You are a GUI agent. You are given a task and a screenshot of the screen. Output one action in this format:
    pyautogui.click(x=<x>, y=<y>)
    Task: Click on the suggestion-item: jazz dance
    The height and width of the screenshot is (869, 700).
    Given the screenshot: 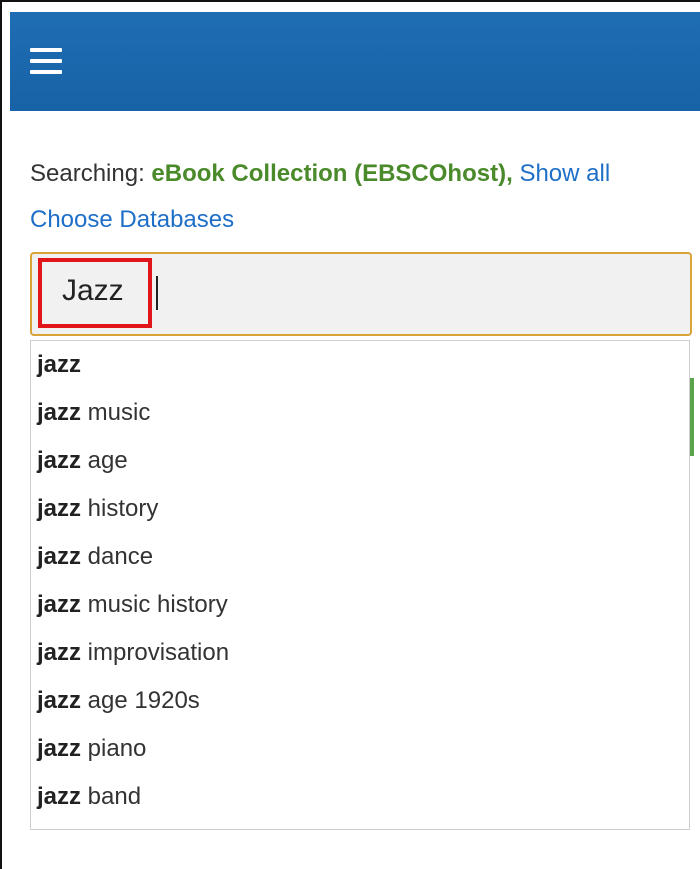 What is the action you would take?
    pyautogui.click(x=95, y=557)
    